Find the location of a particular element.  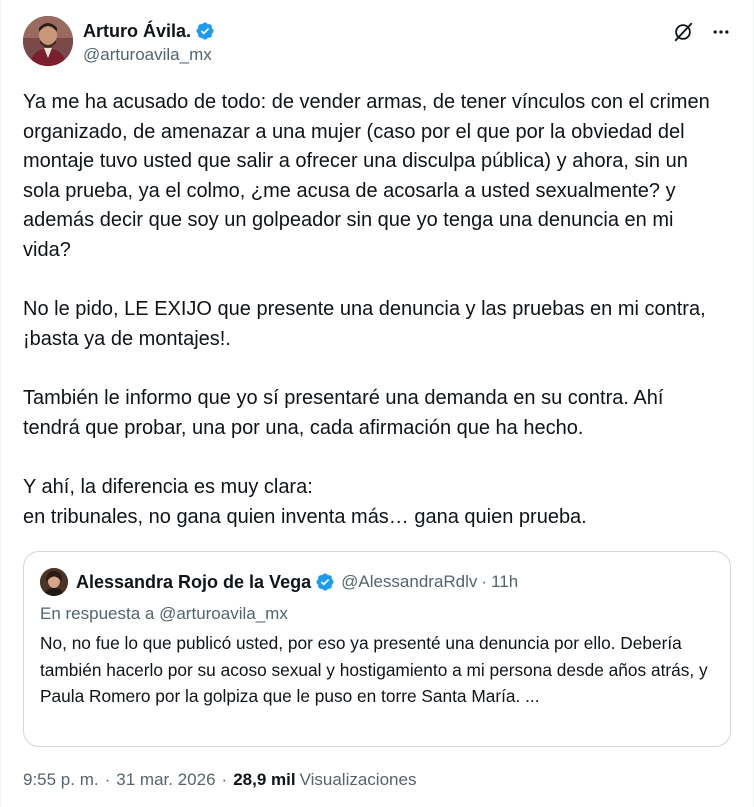

views-count: 28,9 mil is located at coordinates (264, 779).